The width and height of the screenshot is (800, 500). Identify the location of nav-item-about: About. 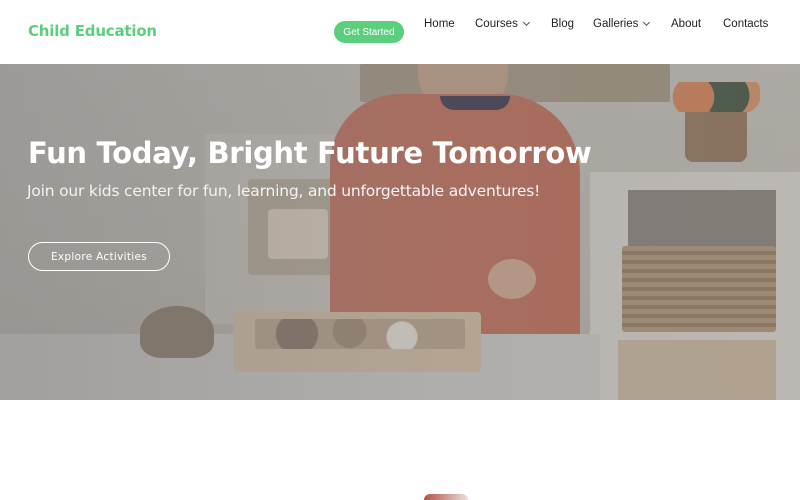
(686, 24).